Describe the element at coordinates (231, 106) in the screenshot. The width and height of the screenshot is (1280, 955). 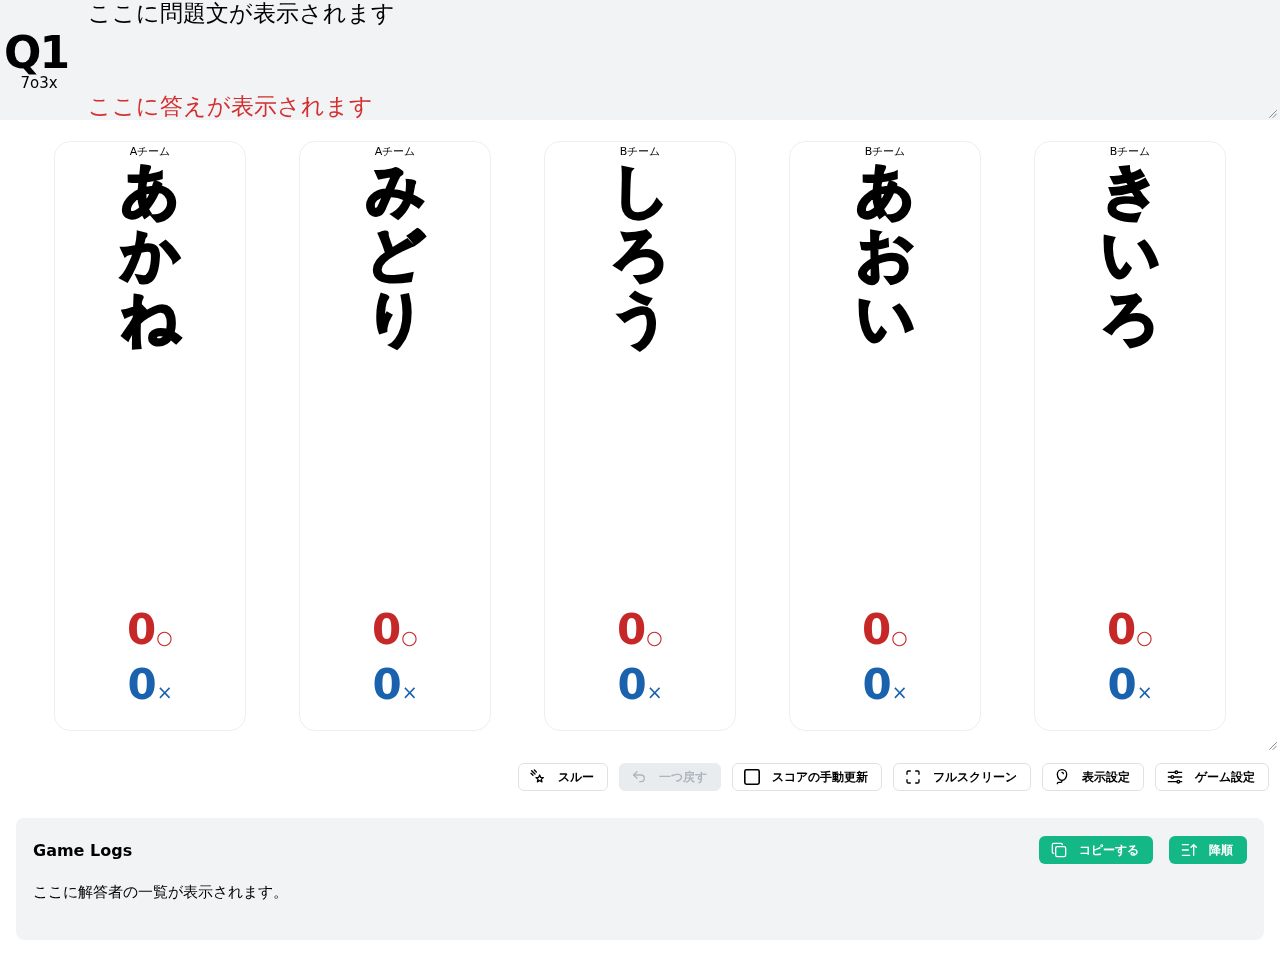
I see `answer-text: ここに答えが表示されます` at that location.